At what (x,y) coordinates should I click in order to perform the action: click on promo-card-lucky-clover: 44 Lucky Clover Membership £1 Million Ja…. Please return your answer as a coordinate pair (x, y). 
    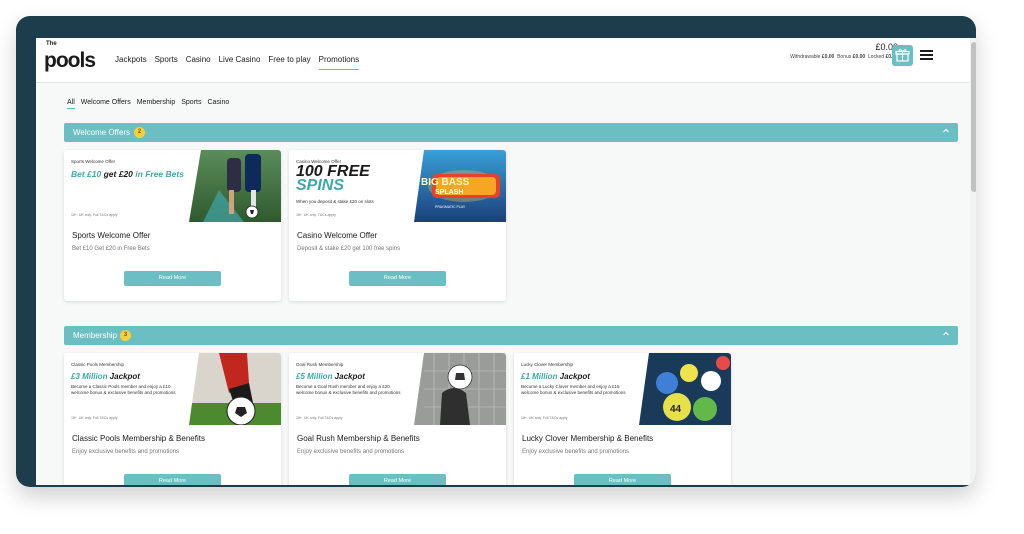
    Looking at the image, I should click on (622, 419).